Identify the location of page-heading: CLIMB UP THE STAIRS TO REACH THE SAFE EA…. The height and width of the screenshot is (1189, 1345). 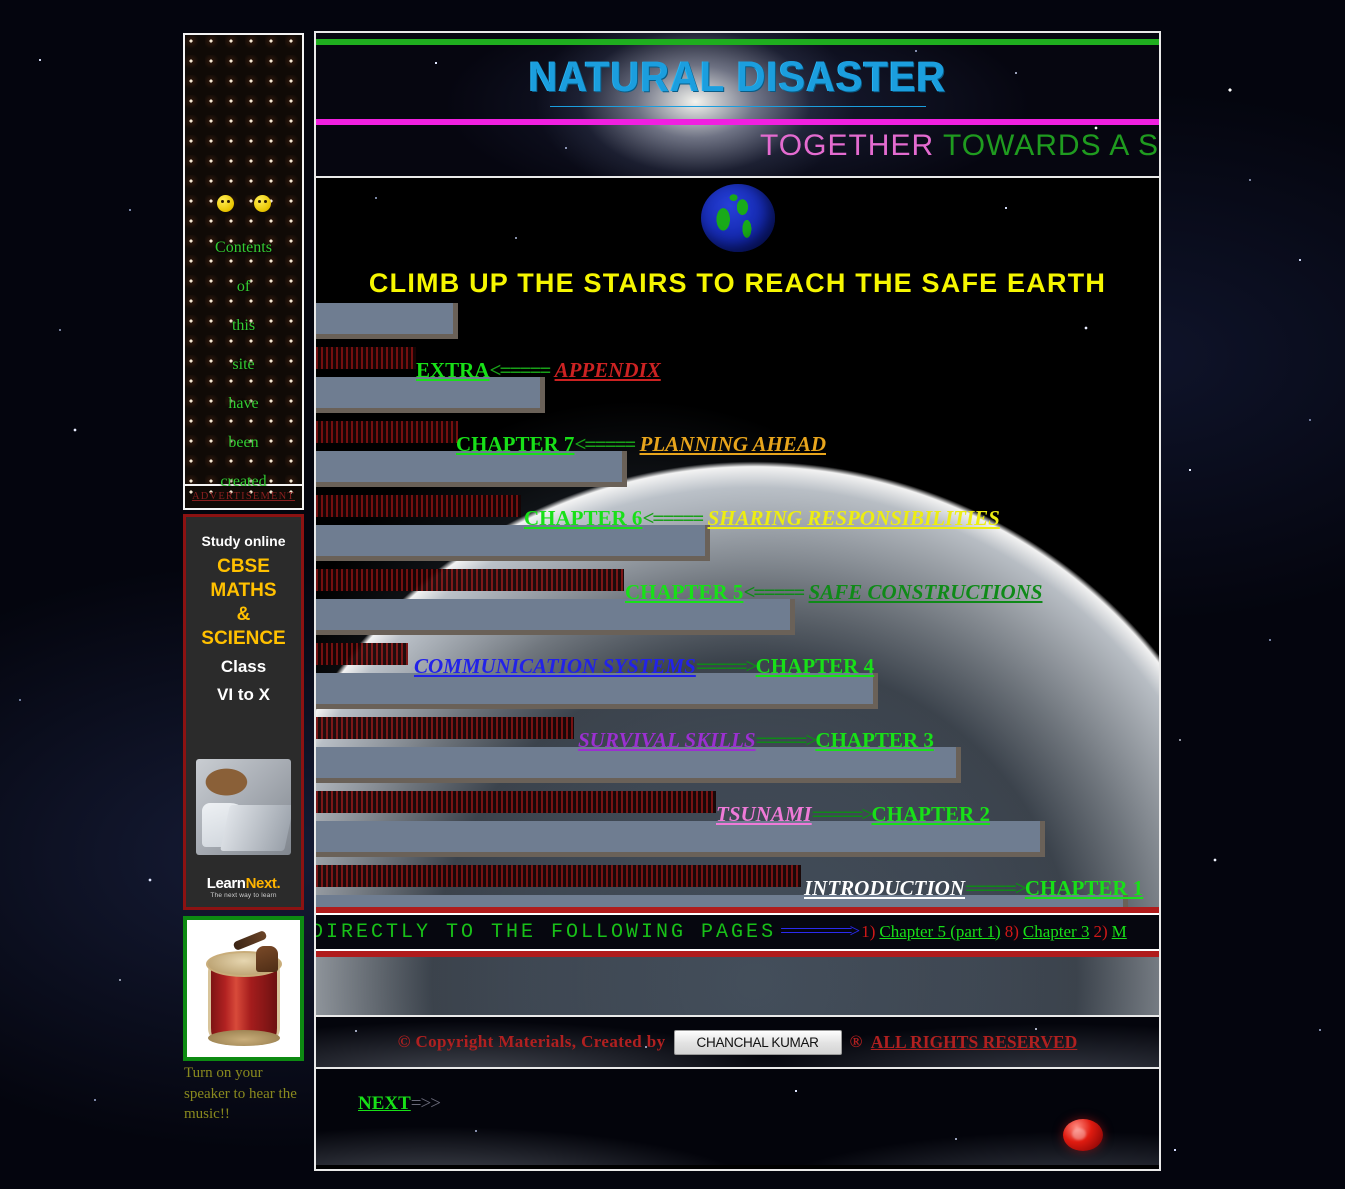
(737, 283).